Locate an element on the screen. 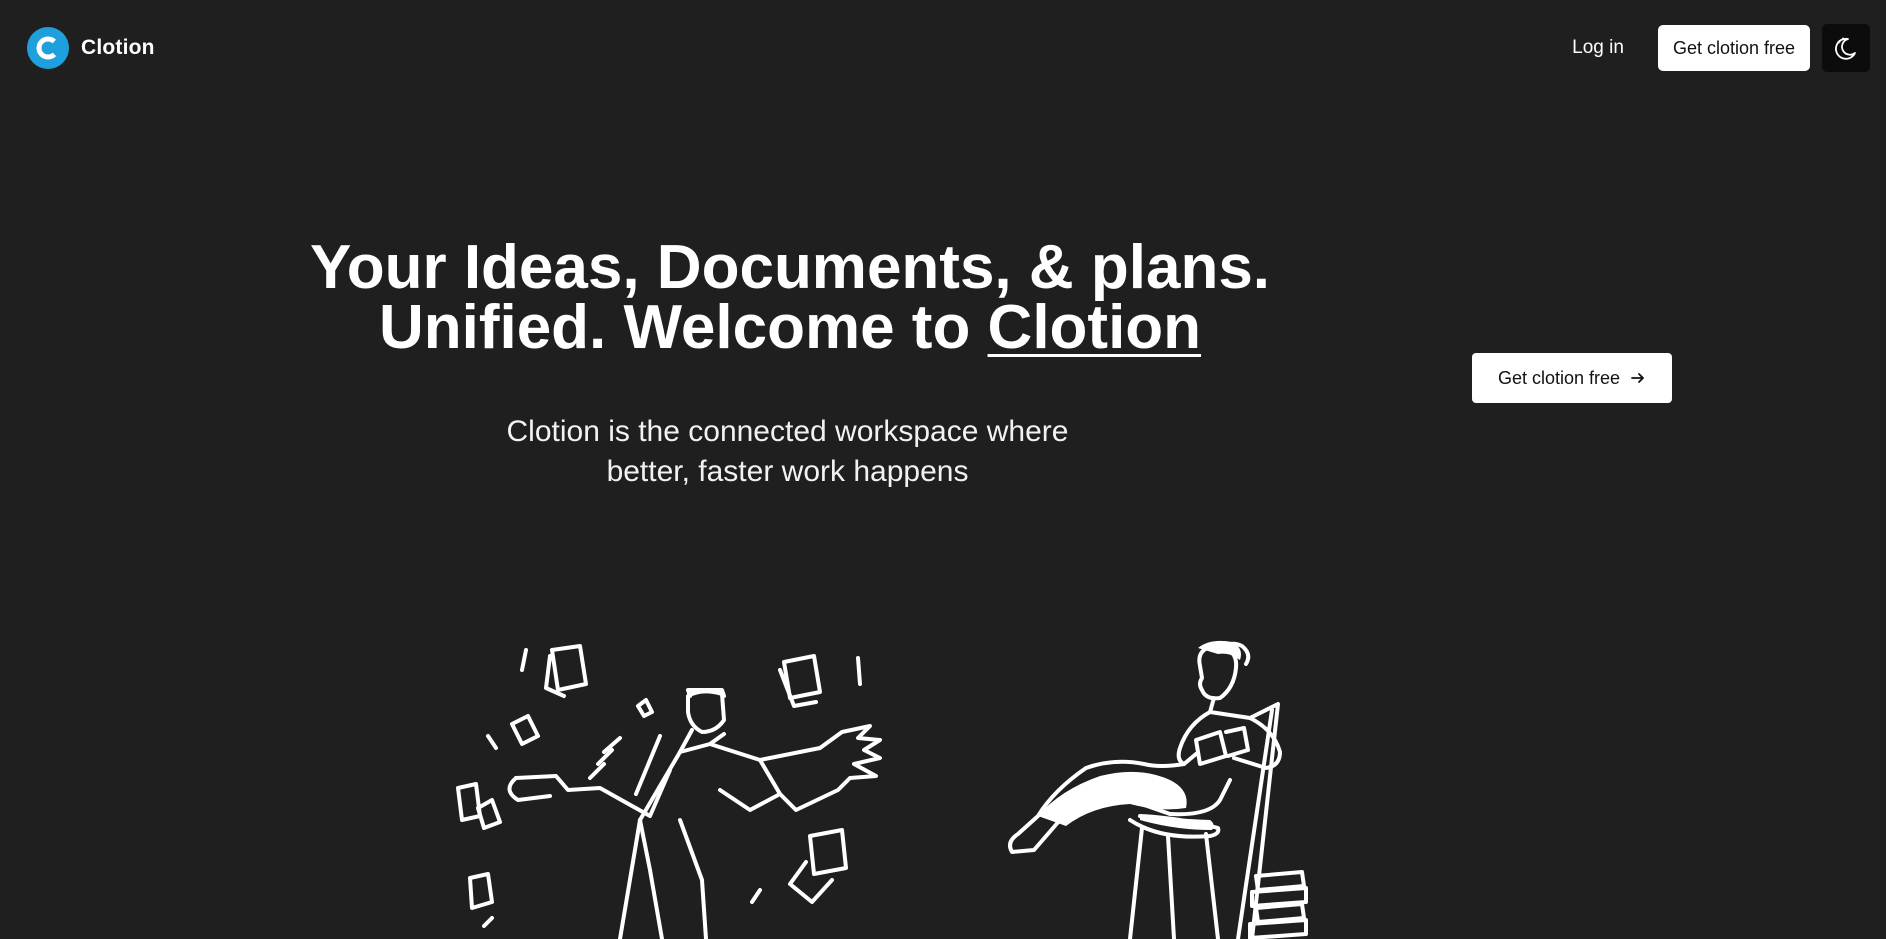 This screenshot has width=1886, height=939. hero-title-line1: Your Ideas, Documents, & plans. is located at coordinates (790, 267).